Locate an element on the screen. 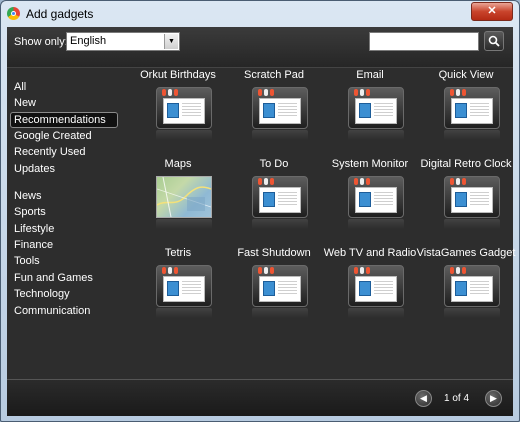 The image size is (520, 422). google-desktop-icon is located at coordinates (13, 13).